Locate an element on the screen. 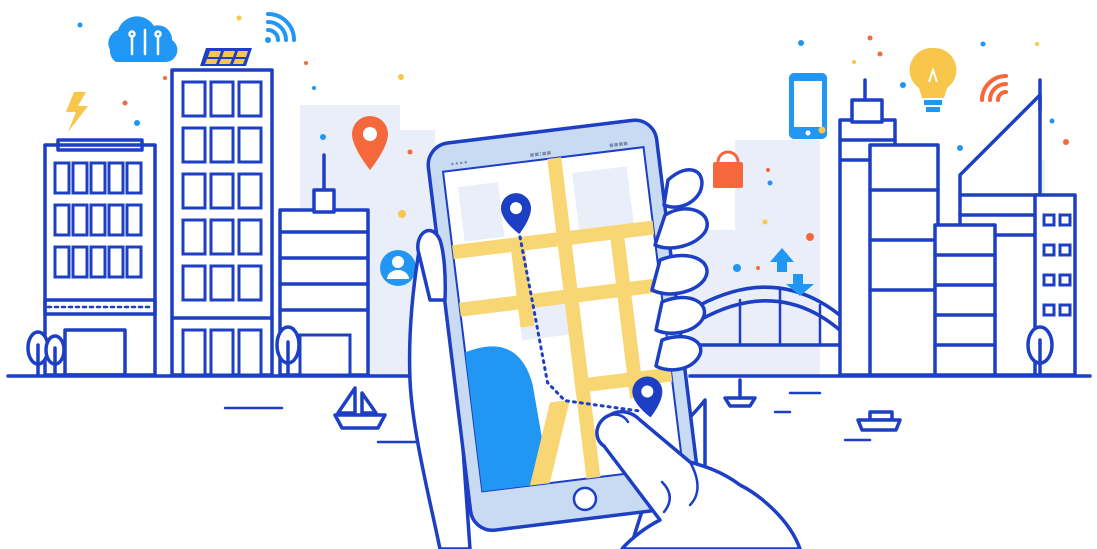 Image resolution: width=1097 pixels, height=549 pixels. cloud-network-icon is located at coordinates (143, 39).